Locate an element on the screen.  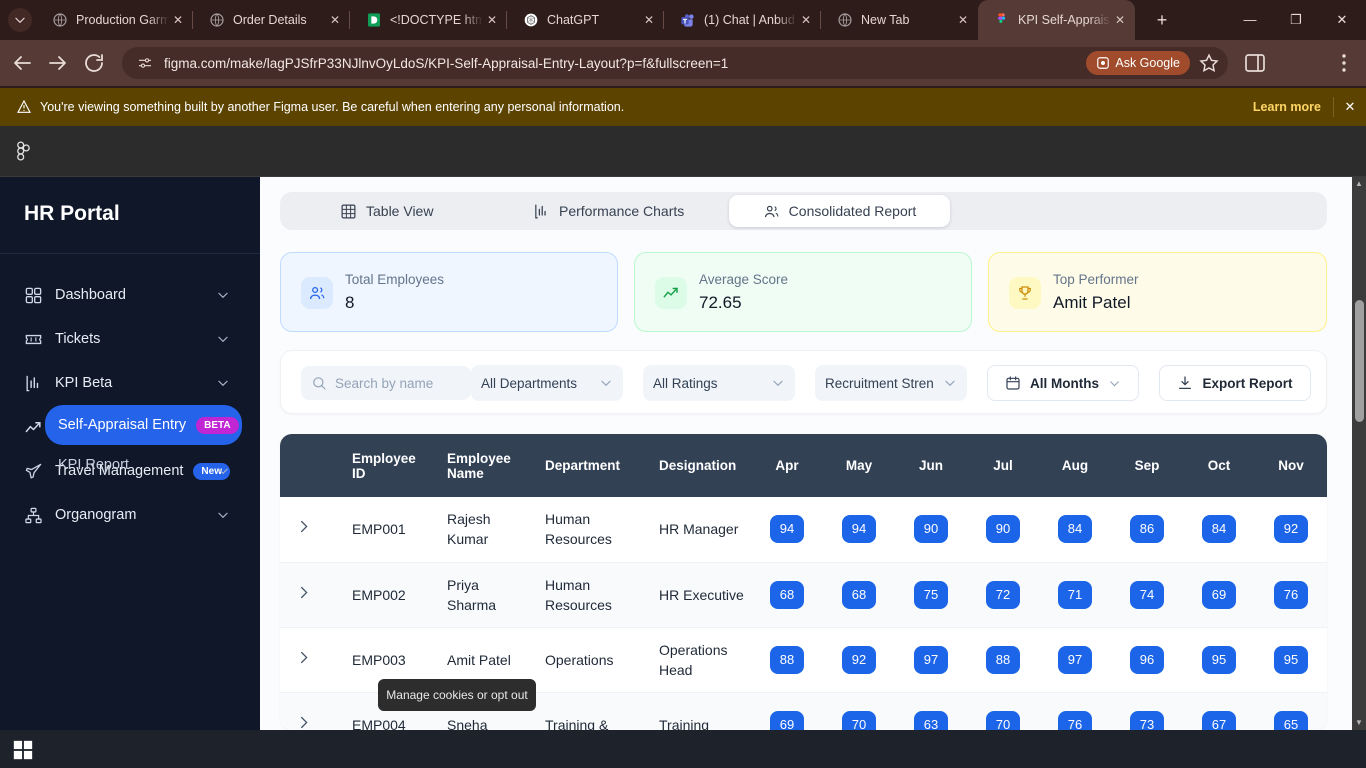
table-icon is located at coordinates (348, 211).